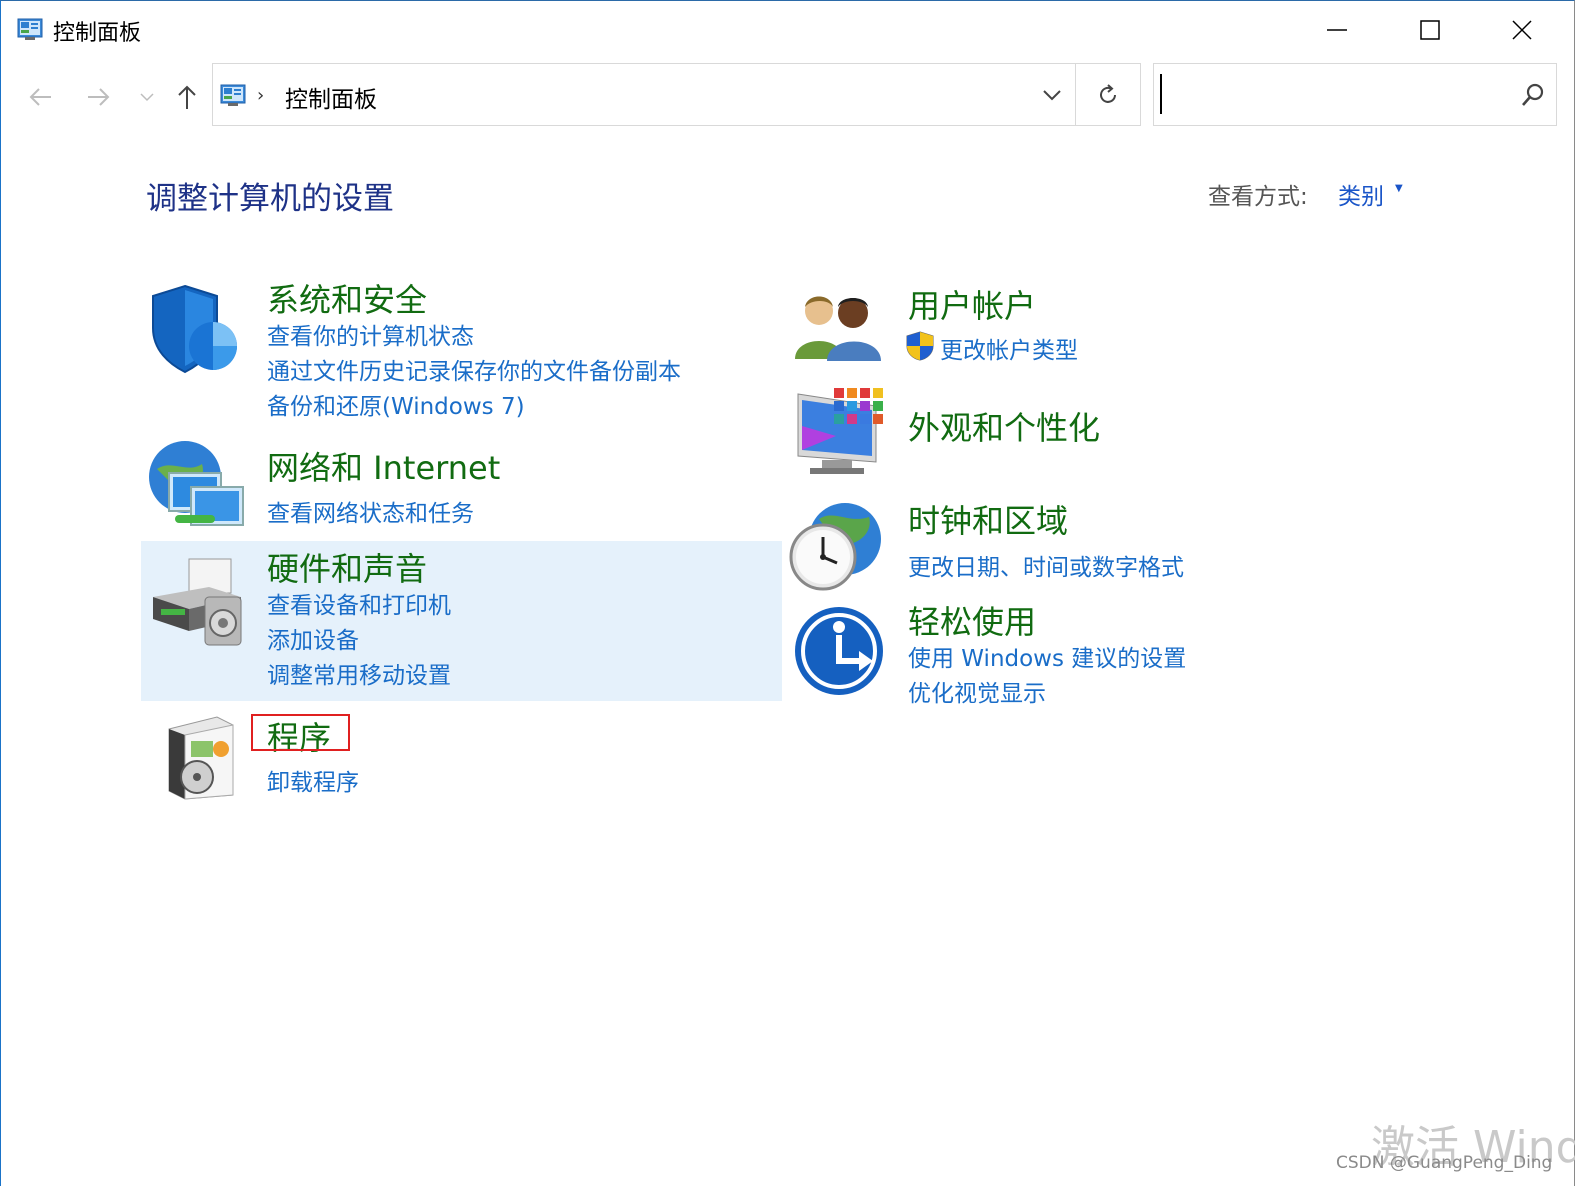 The image size is (1575, 1186). I want to click on up-button, so click(187, 97).